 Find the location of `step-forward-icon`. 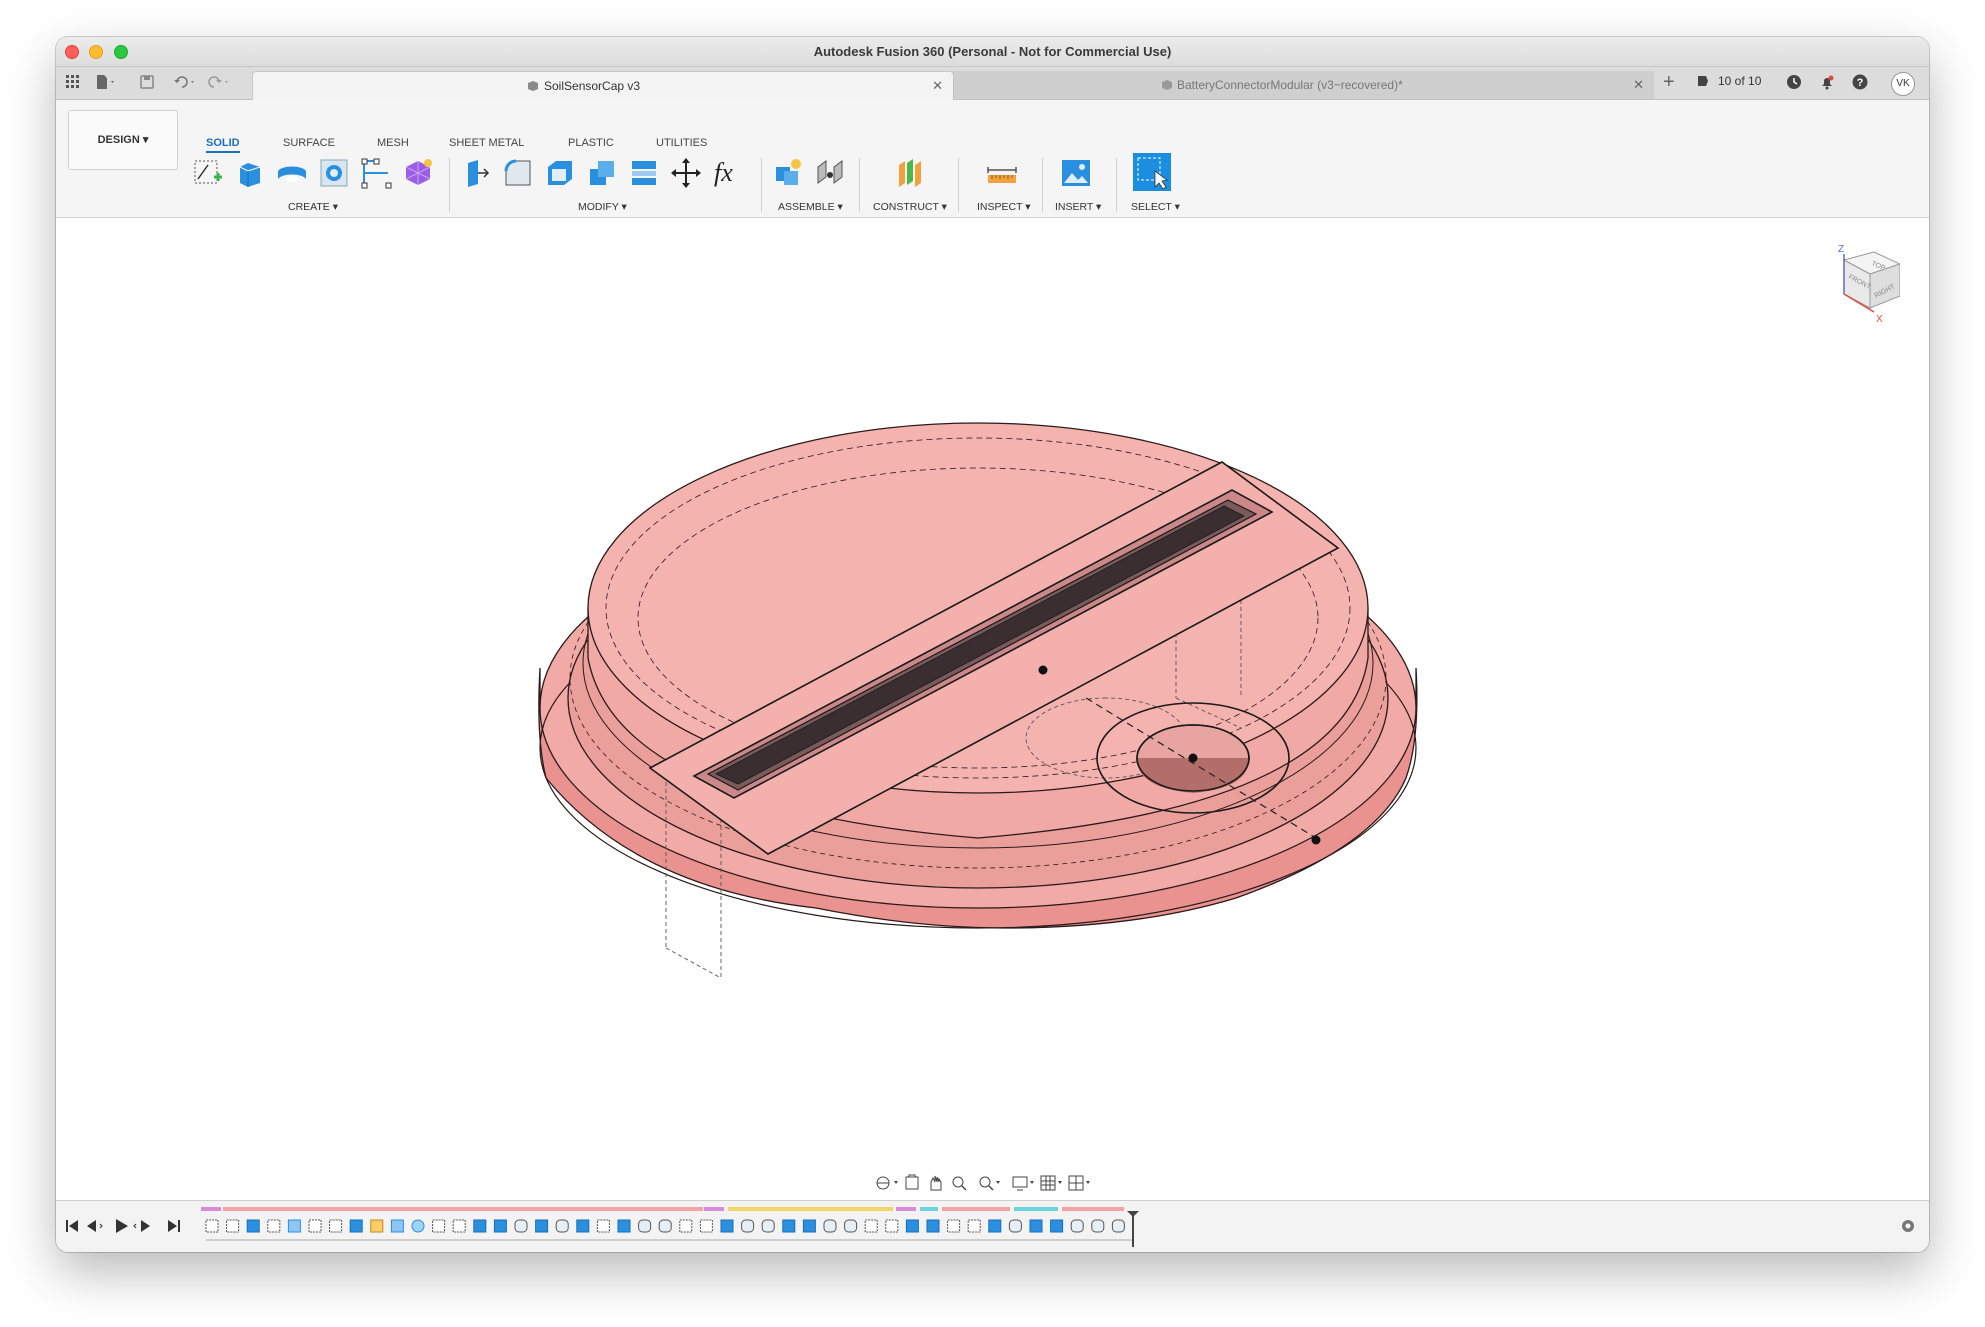

step-forward-icon is located at coordinates (141, 1226).